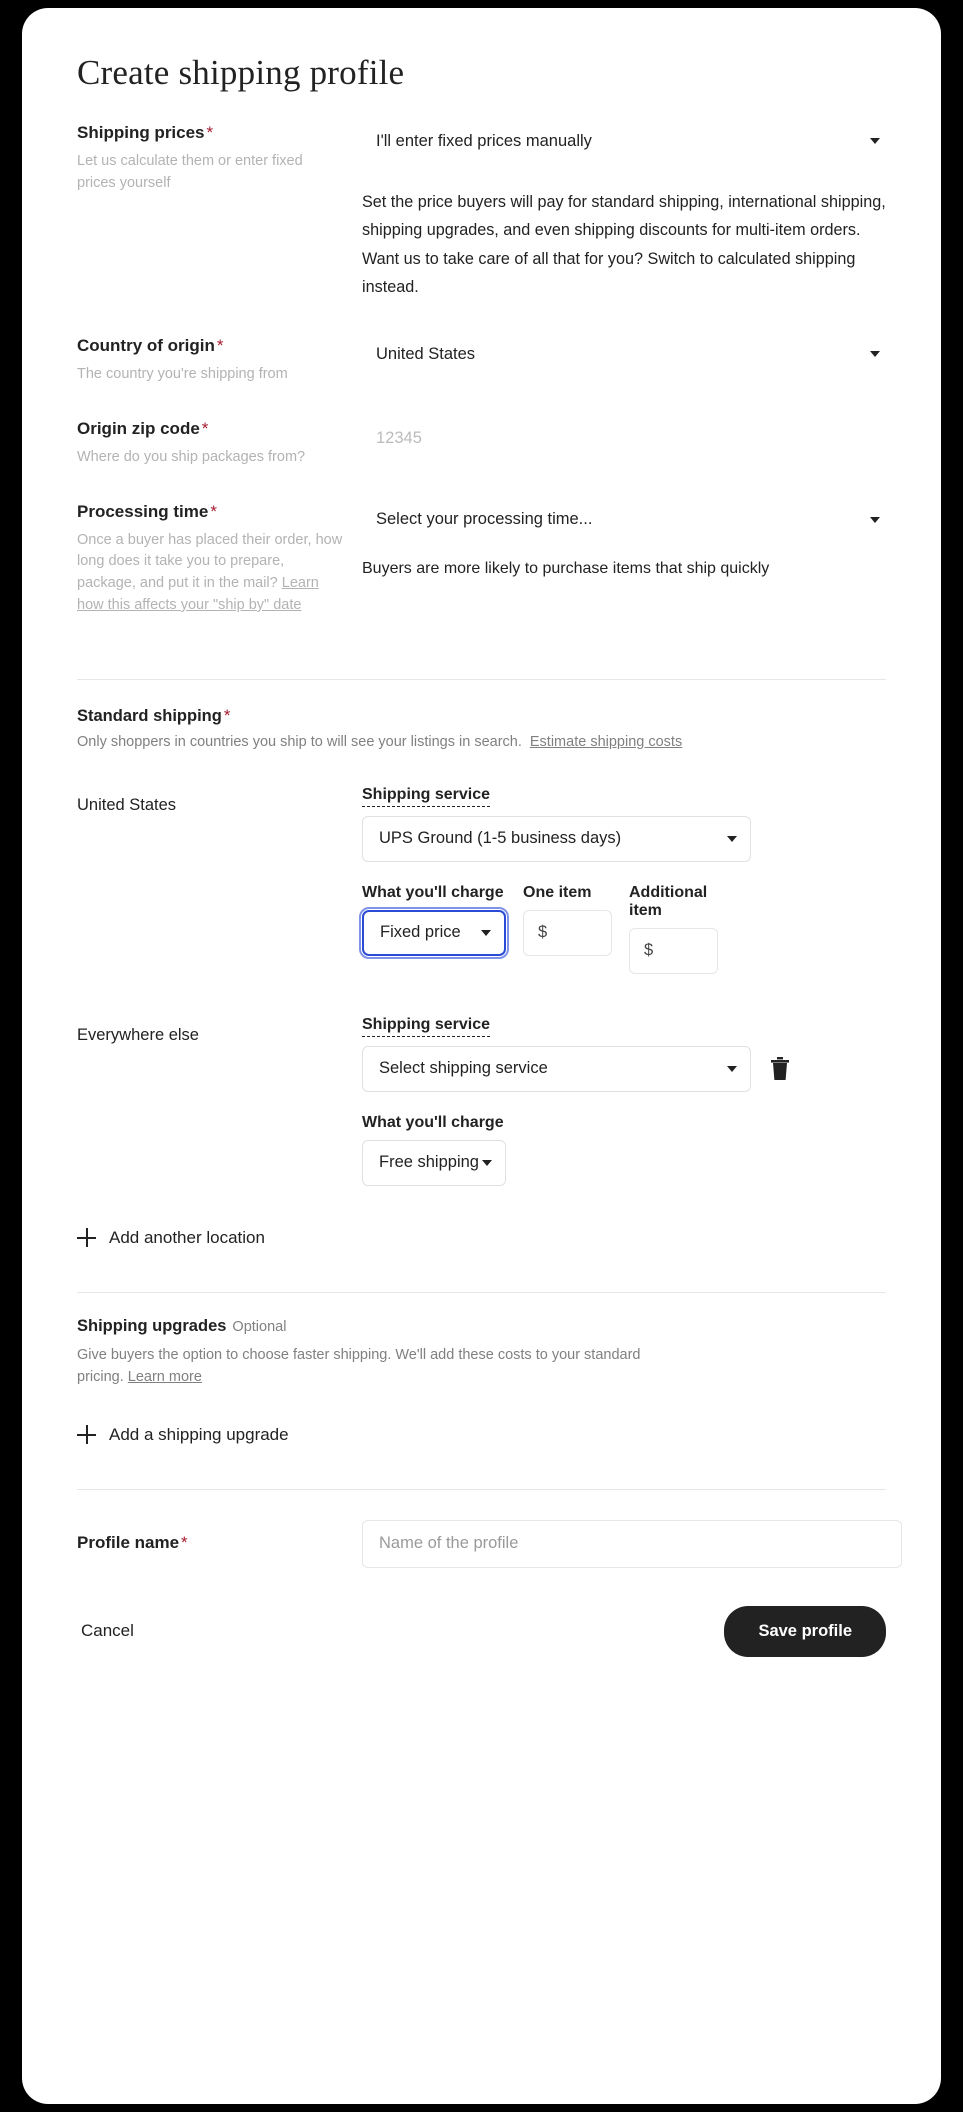 This screenshot has height=2112, width=963. Describe the element at coordinates (426, 353) in the screenshot. I see `country-of-origin-selected-value: United States` at that location.